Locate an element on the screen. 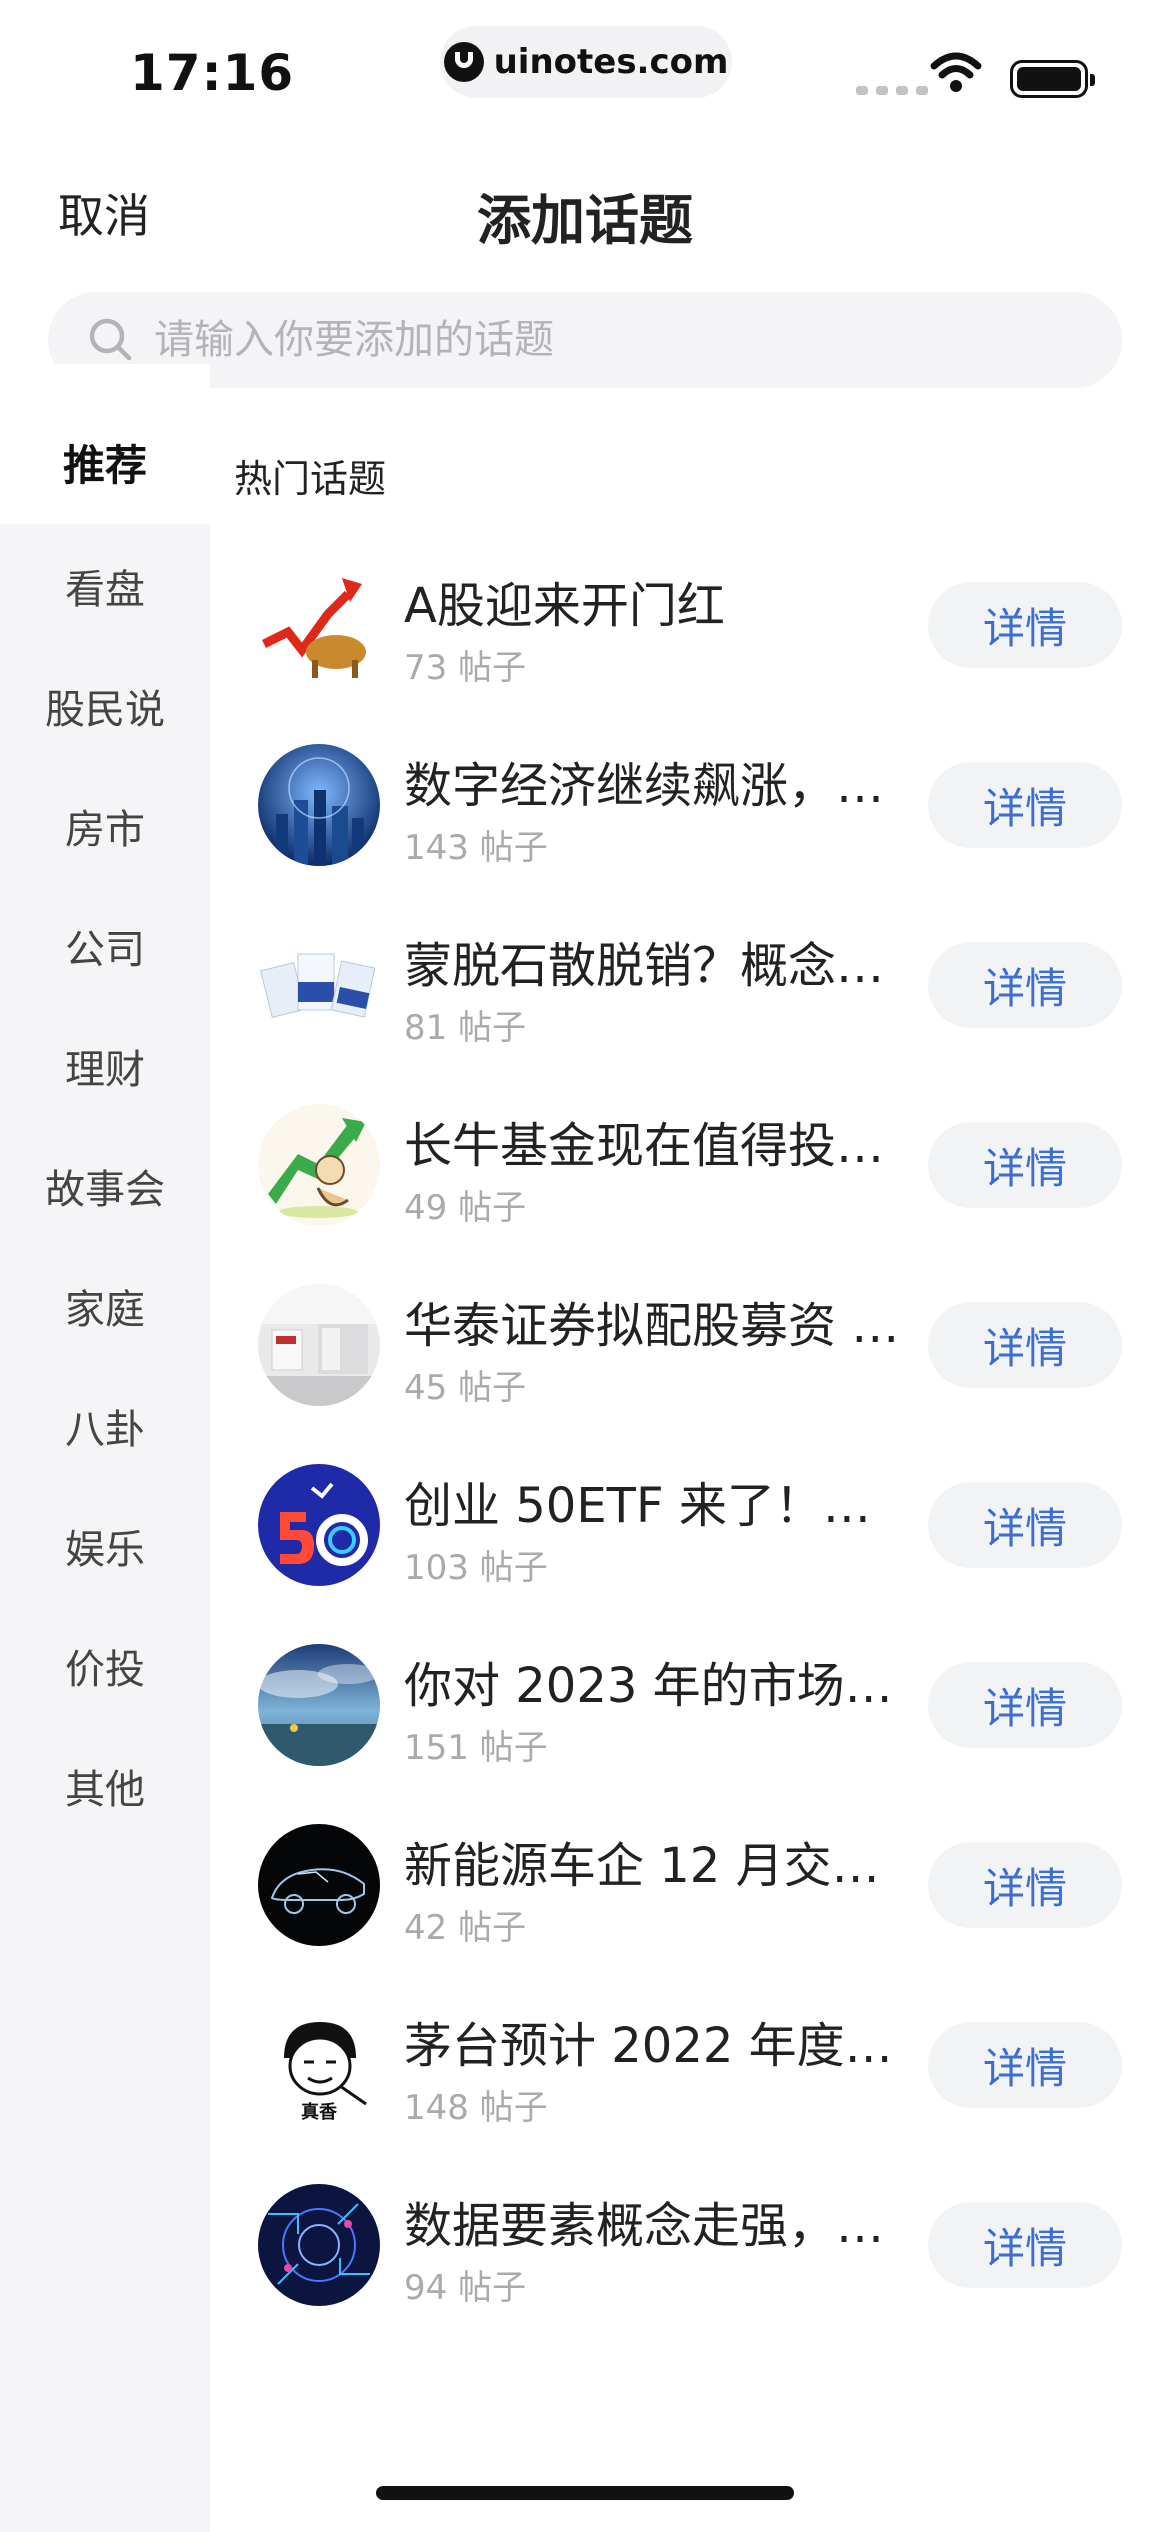 This screenshot has height=2532, width=1170. nav-header: 取消 添加话题 is located at coordinates (585, 205).